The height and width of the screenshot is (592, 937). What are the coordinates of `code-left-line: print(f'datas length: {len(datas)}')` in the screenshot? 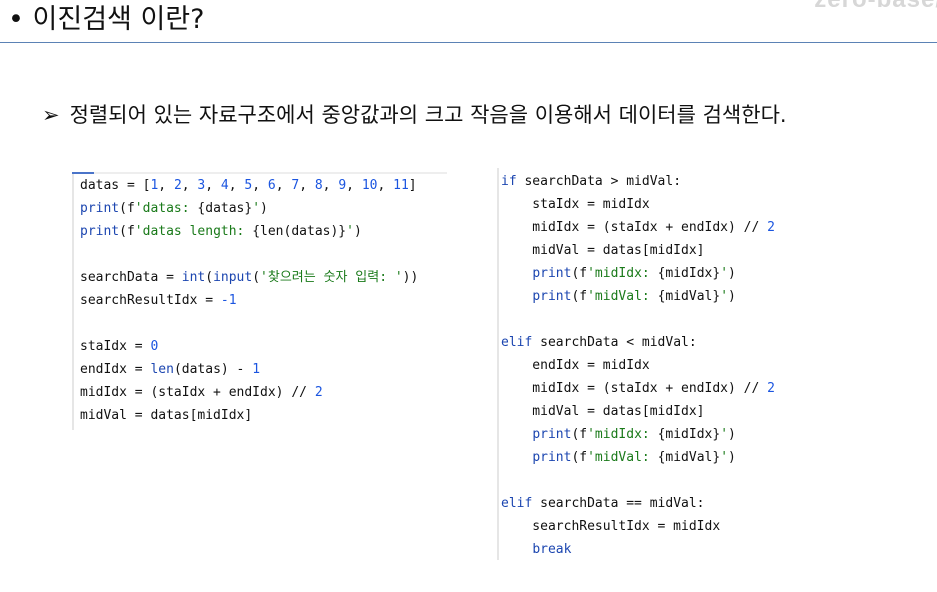 It's located at (221, 231).